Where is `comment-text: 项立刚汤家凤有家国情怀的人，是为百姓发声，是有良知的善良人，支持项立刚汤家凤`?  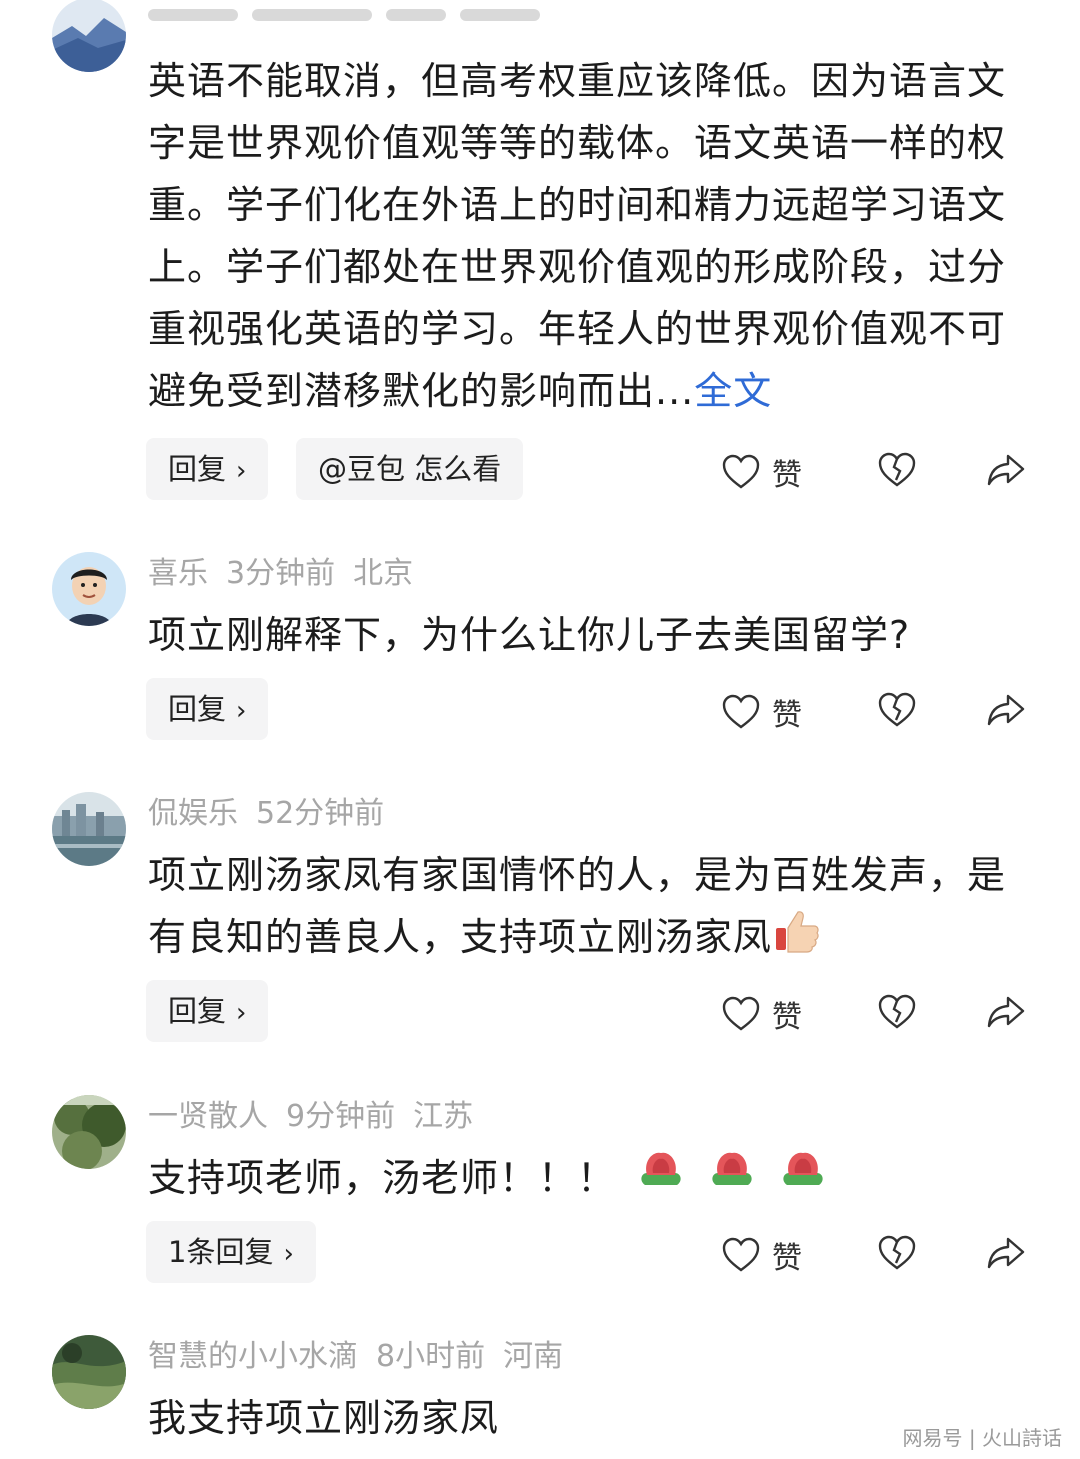
comment-text: 项立刚汤家凤有家国情怀的人，是为百姓发声，是有良知的善良人，支持项立刚汤家凤 is located at coordinates (577, 906).